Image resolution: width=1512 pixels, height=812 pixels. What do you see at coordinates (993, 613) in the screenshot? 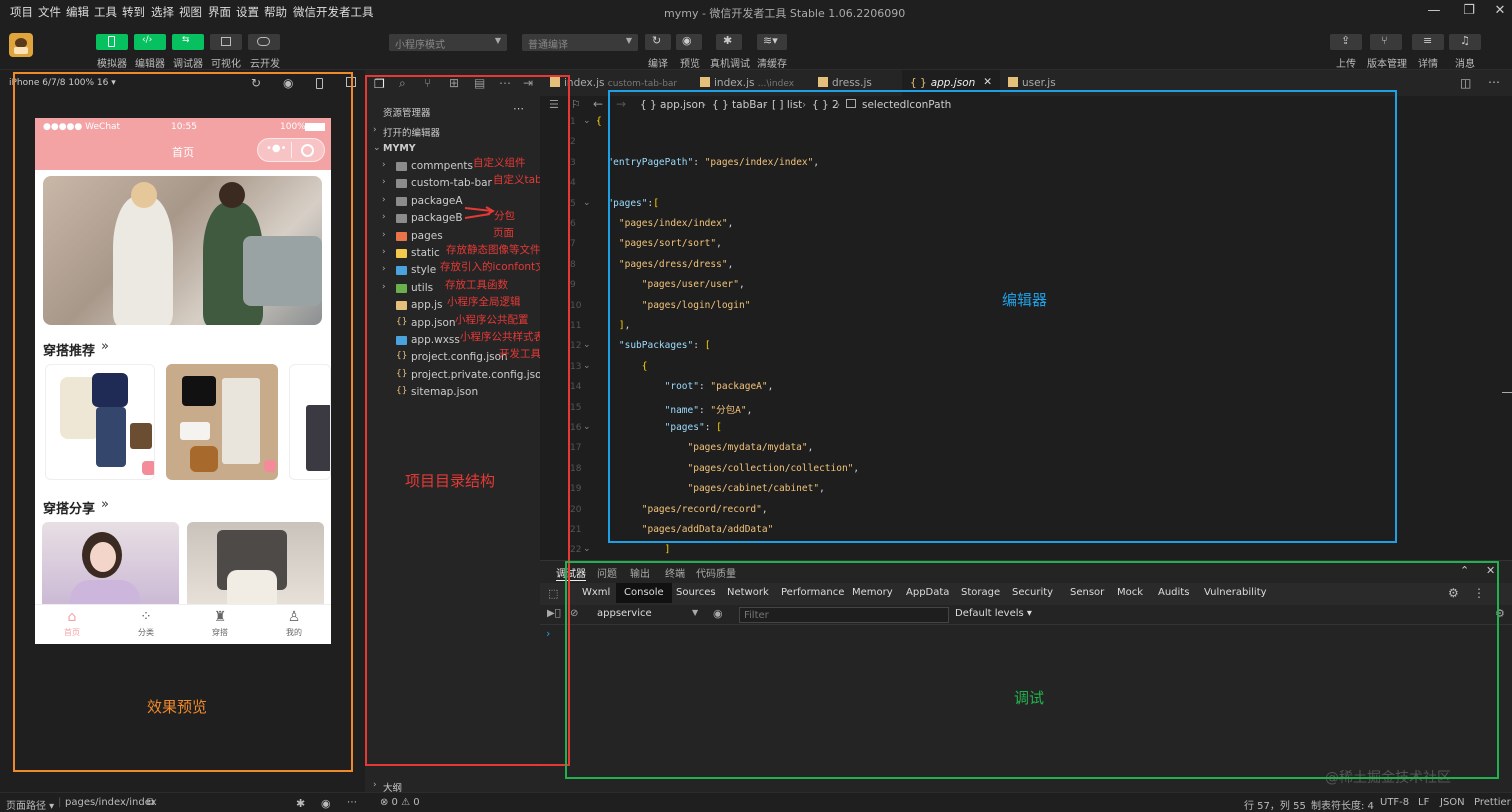
I see `log-levels-select: Default levels ▾` at bounding box center [993, 613].